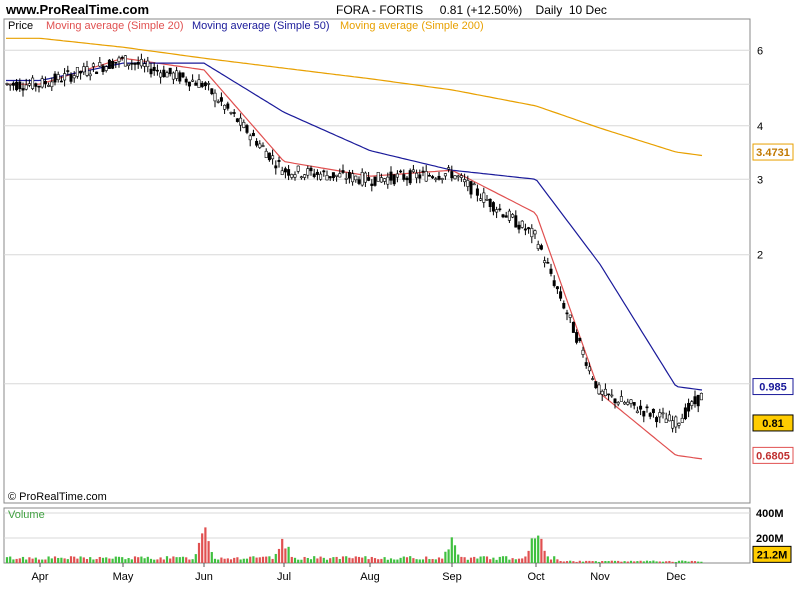 The width and height of the screenshot is (800, 600). I want to click on price-badge-label: 0.6805, so click(773, 456).